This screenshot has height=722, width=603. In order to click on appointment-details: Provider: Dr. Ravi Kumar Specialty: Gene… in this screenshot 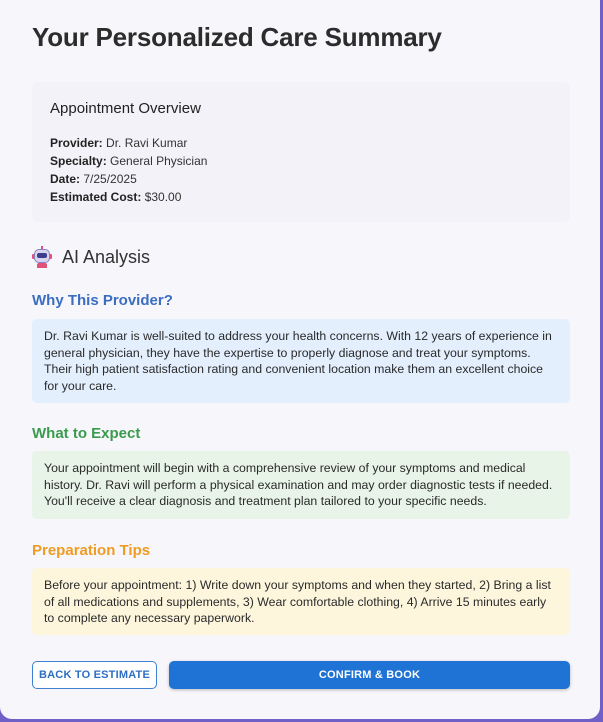, I will do `click(128, 170)`.